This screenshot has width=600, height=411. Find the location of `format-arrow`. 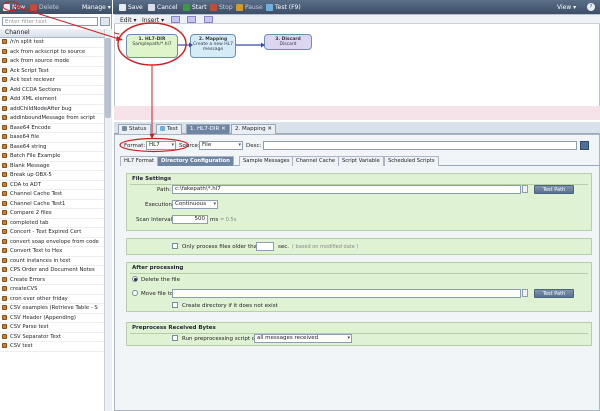

format-arrow is located at coordinates (78, 70).